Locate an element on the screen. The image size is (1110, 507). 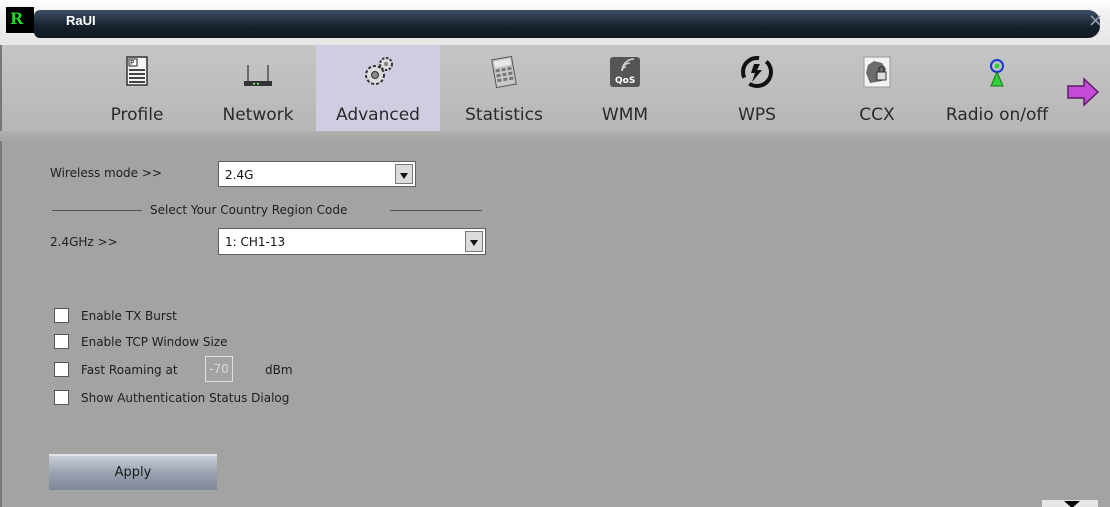
tab-radio-onoff-label: Radio on/off is located at coordinates (997, 115).